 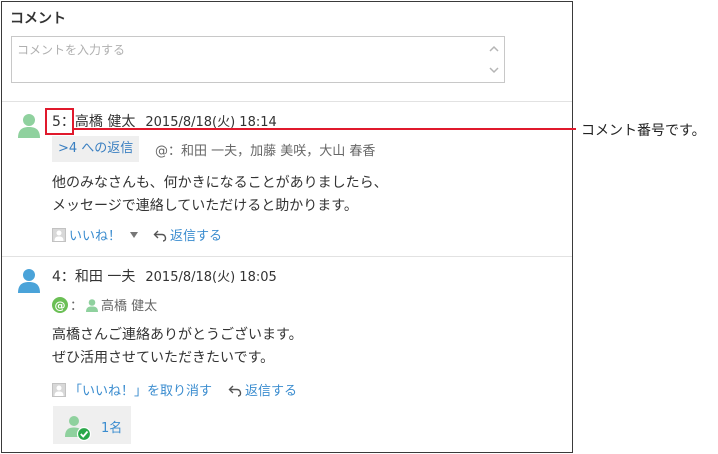 What do you see at coordinates (134, 235) in the screenshot?
I see `caret-down-icon` at bounding box center [134, 235].